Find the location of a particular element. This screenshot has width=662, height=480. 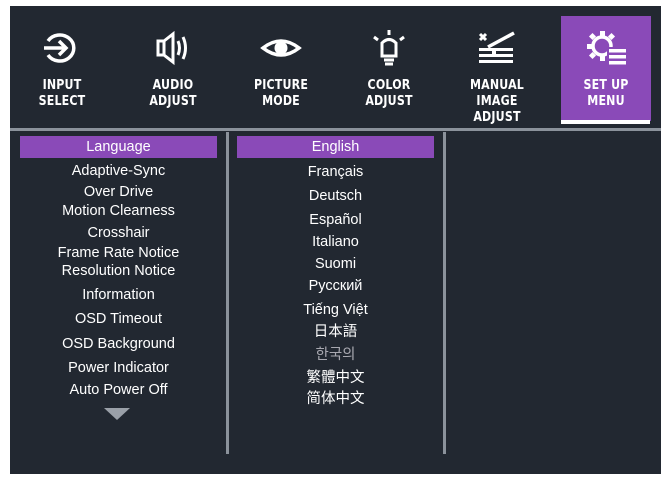

language-option-espanol: Español is located at coordinates (335, 220).